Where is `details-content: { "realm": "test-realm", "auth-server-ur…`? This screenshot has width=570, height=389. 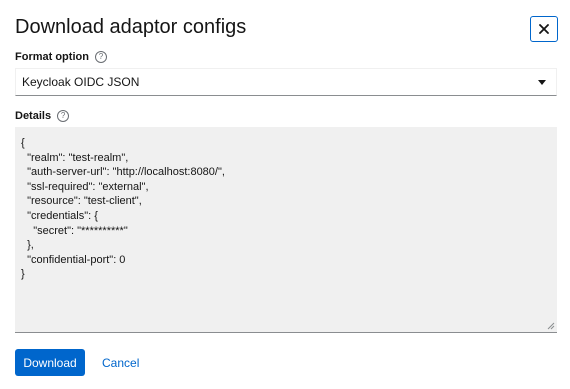
details-content: { "realm": "test-realm", "auth-server-ur… is located at coordinates (123, 209).